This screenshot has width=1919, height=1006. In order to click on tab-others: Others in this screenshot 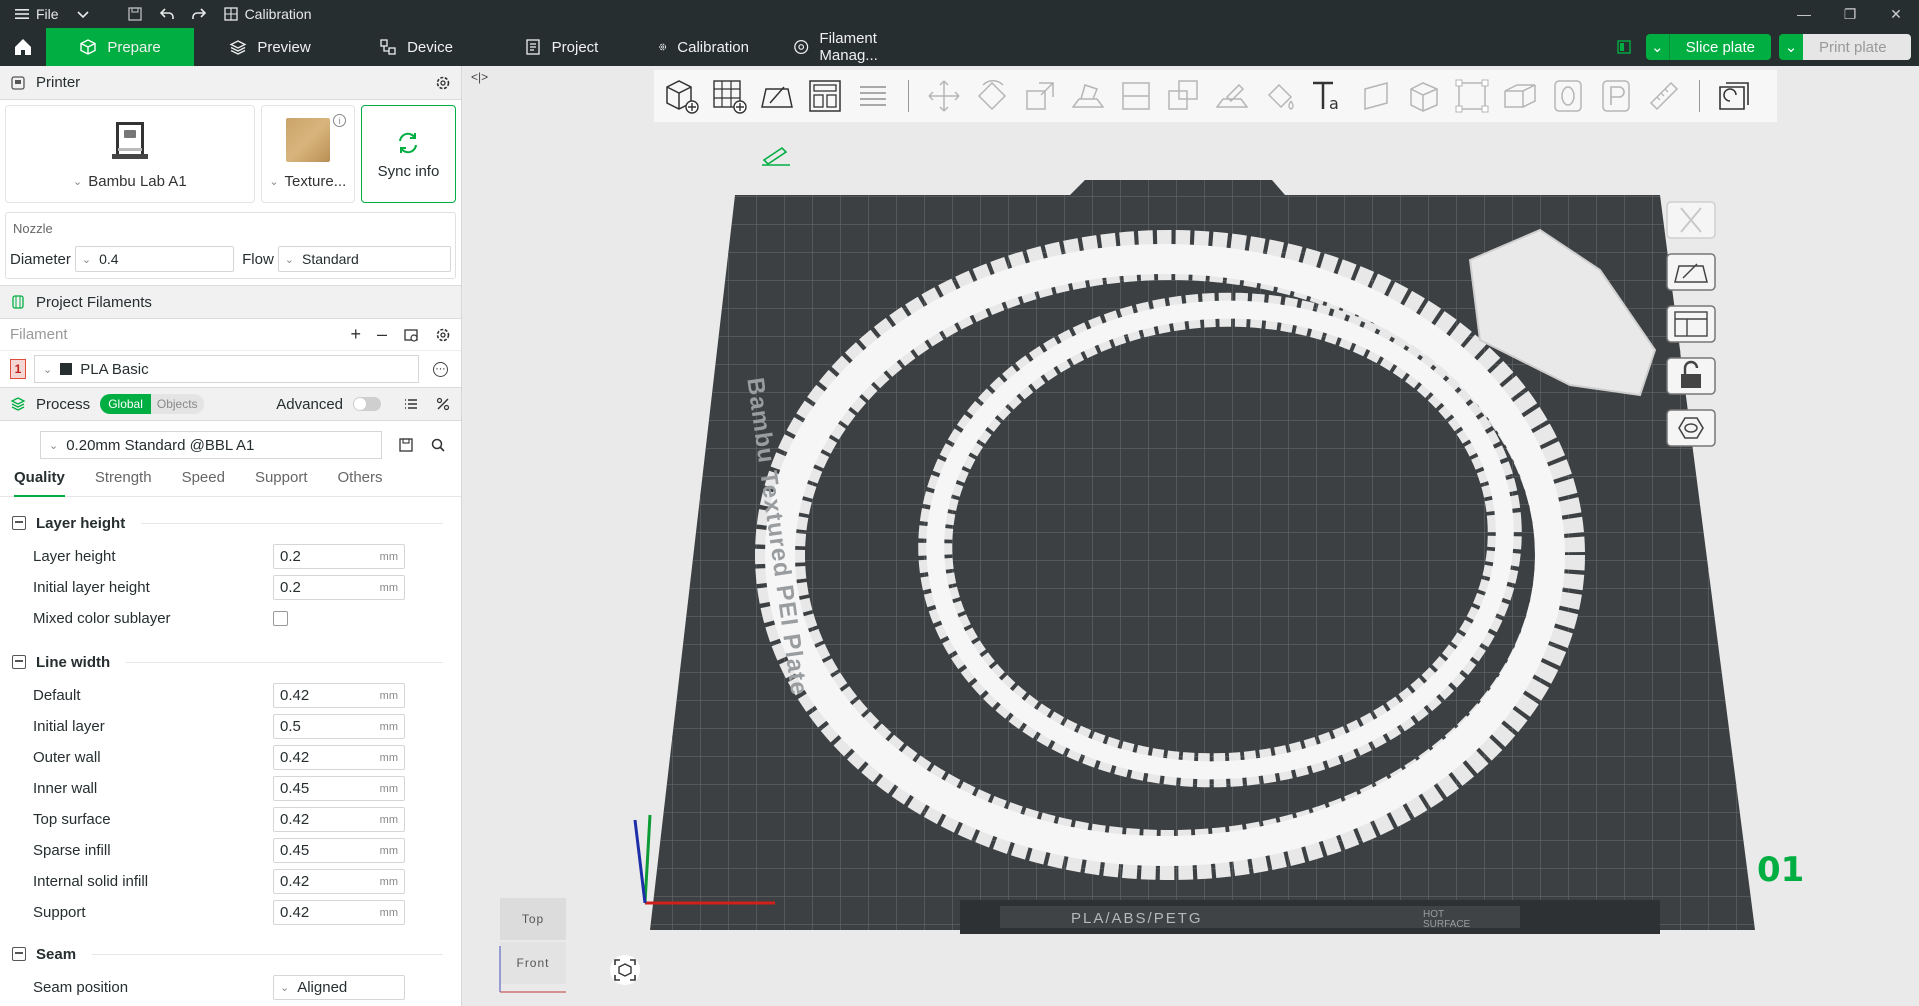, I will do `click(360, 483)`.